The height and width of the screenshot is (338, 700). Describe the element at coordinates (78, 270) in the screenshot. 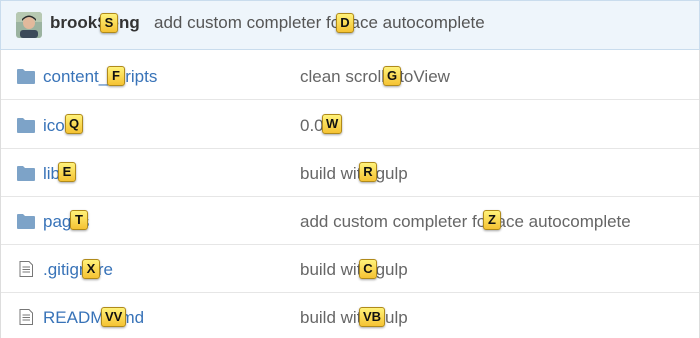

I see `file-name-link: .gitignore` at that location.